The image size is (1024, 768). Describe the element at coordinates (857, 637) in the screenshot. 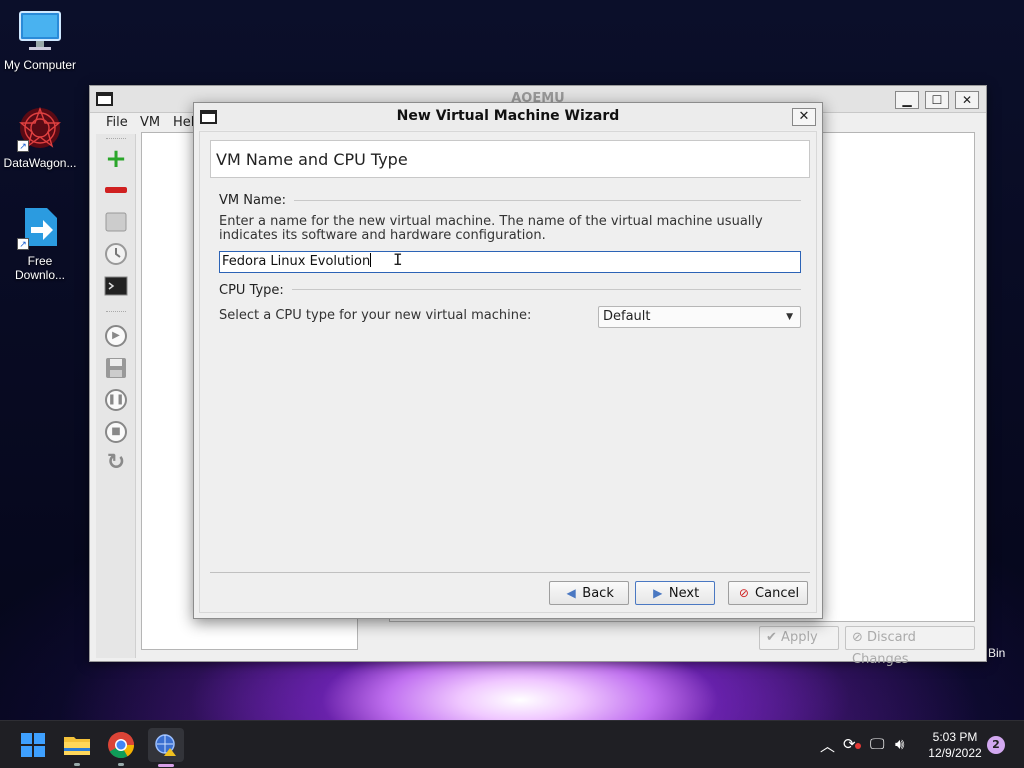

I see `cancel-circle-icon: ⊘` at that location.